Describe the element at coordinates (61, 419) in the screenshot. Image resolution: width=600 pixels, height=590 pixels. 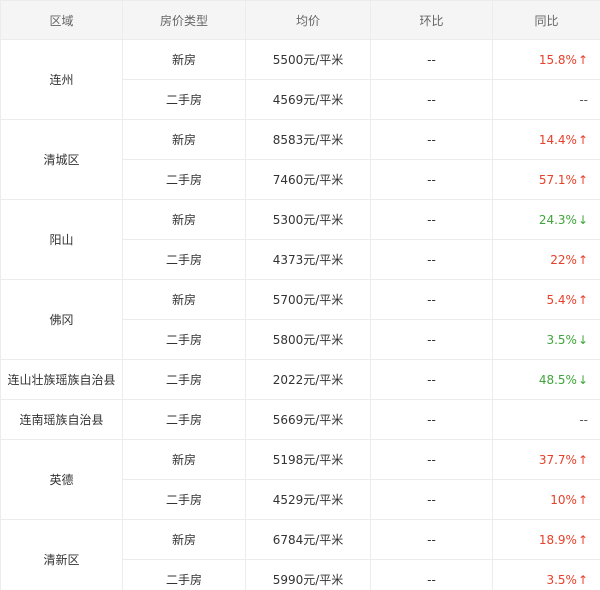
I see `region-name-cell: 连南瑶族自治县` at that location.